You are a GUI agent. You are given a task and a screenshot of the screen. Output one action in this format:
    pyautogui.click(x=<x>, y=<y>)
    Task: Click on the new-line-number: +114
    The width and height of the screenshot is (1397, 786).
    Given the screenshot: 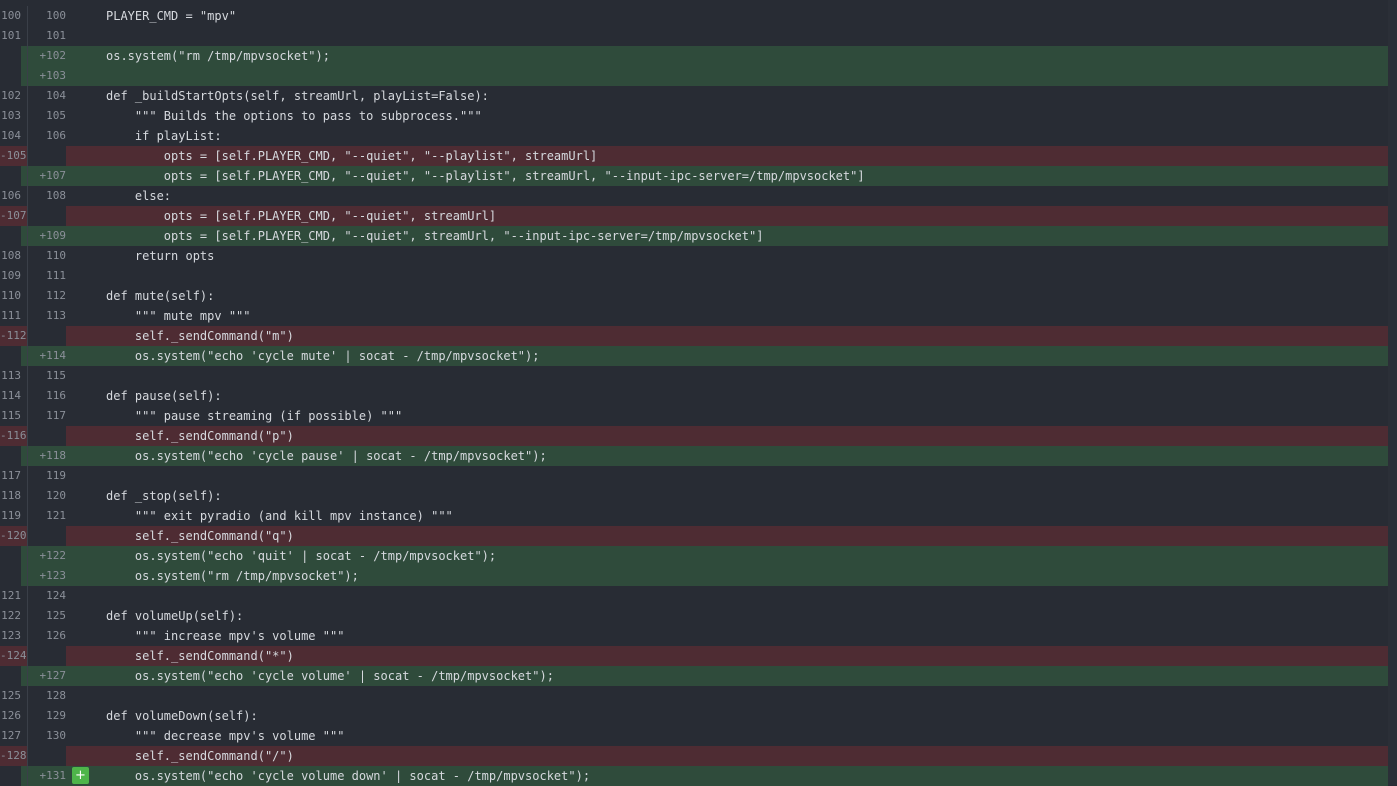 What is the action you would take?
    pyautogui.click(x=47, y=356)
    